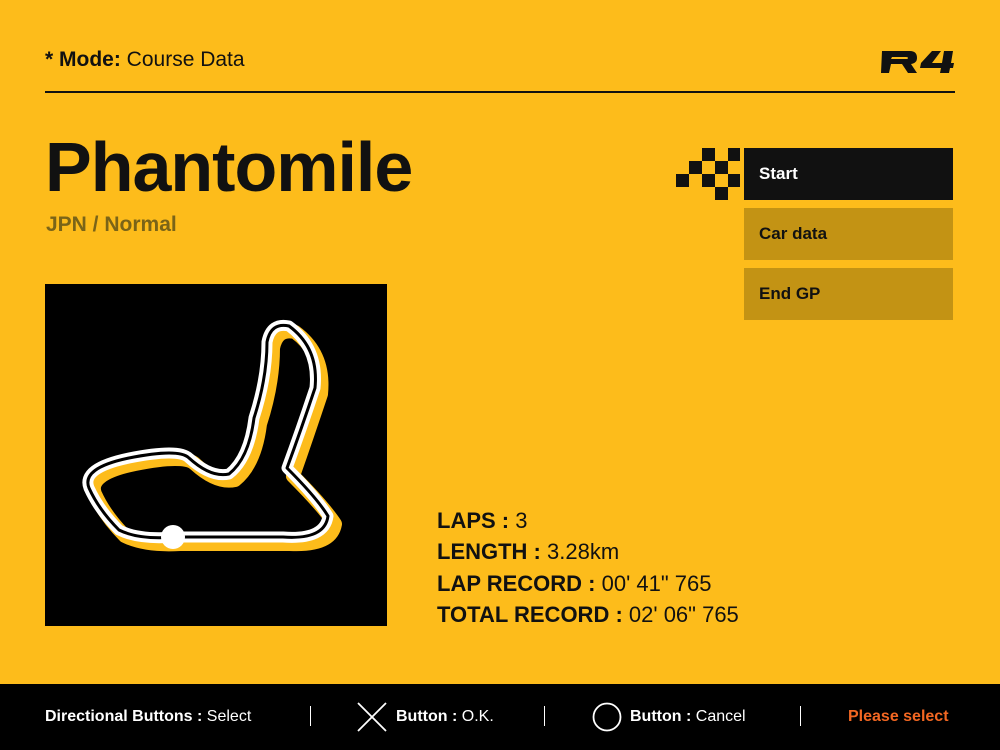  What do you see at coordinates (607, 717) in the screenshot?
I see `circle-button-icon` at bounding box center [607, 717].